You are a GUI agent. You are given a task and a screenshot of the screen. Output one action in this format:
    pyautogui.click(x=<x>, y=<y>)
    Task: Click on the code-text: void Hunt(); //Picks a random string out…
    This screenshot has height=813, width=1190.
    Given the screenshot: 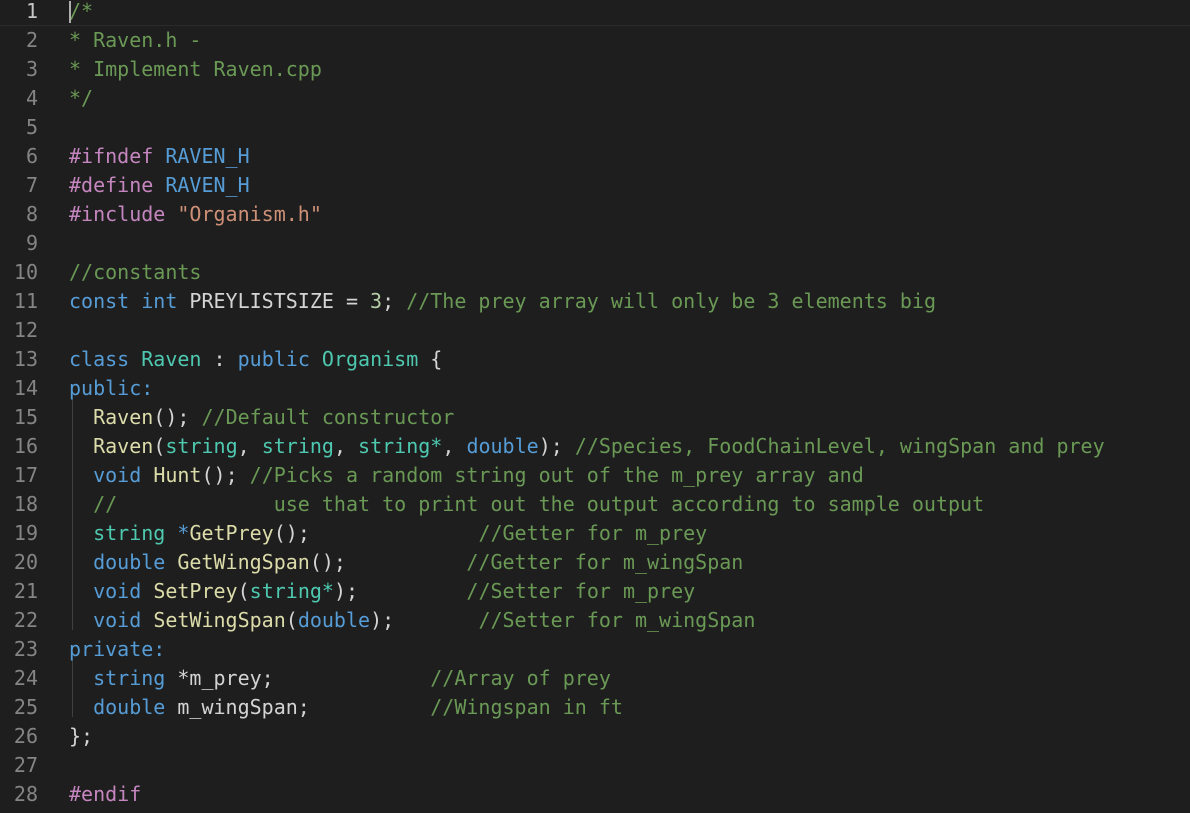 What is the action you would take?
    pyautogui.click(x=466, y=475)
    